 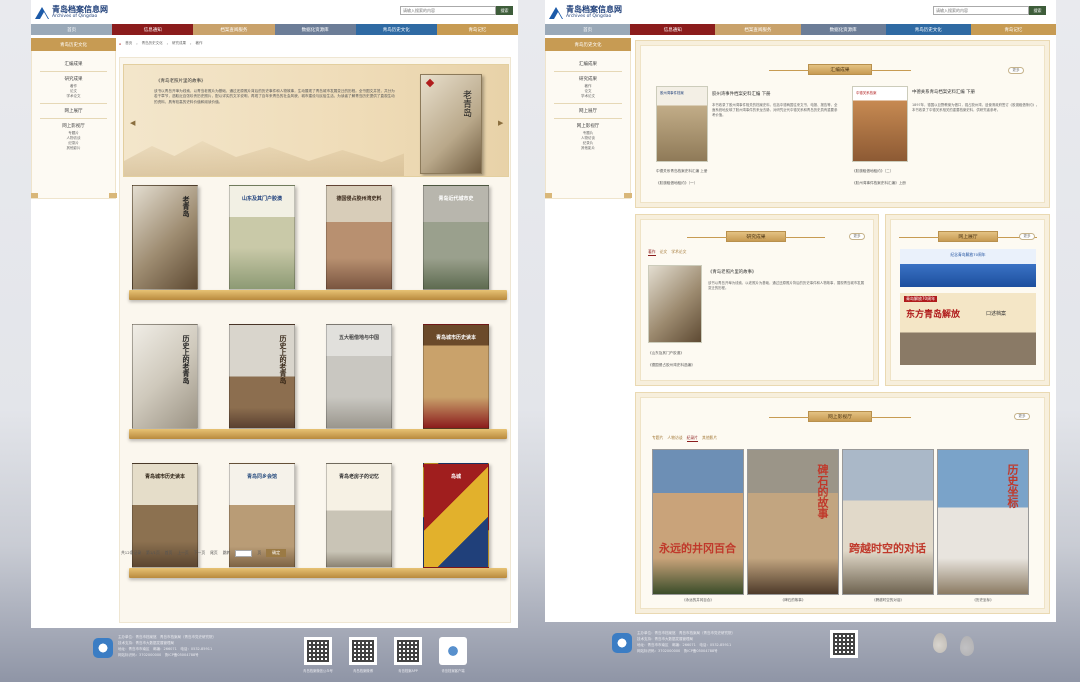 What do you see at coordinates (840, 69) in the screenshot?
I see `compilation-heading: 汇编成果` at bounding box center [840, 69].